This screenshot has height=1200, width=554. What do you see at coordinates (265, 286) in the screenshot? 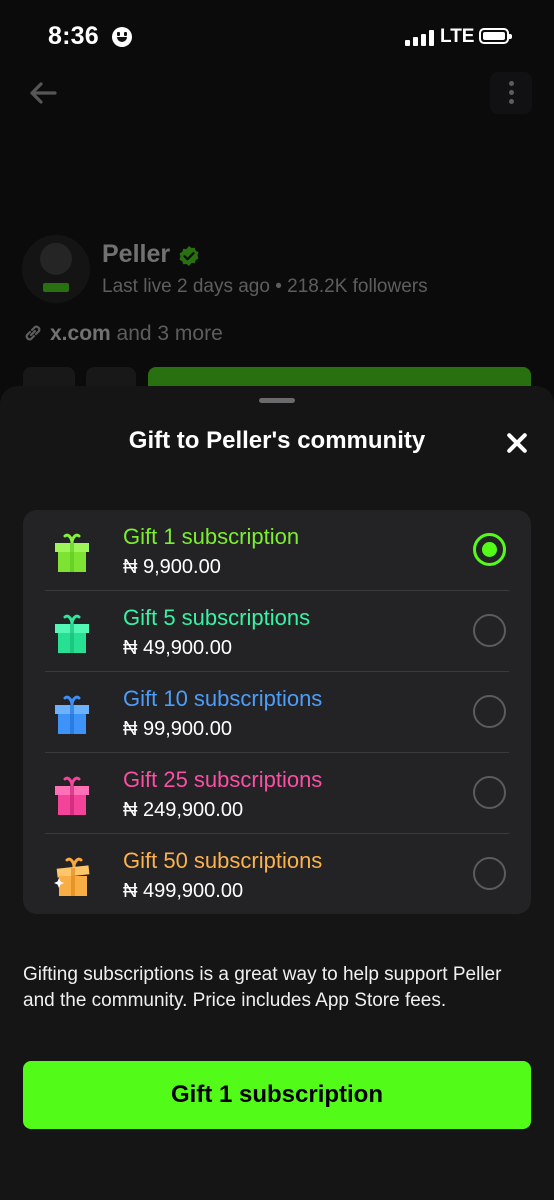
I see `channel-meta: Last live 2 days ago • 218.2K followers` at bounding box center [265, 286].